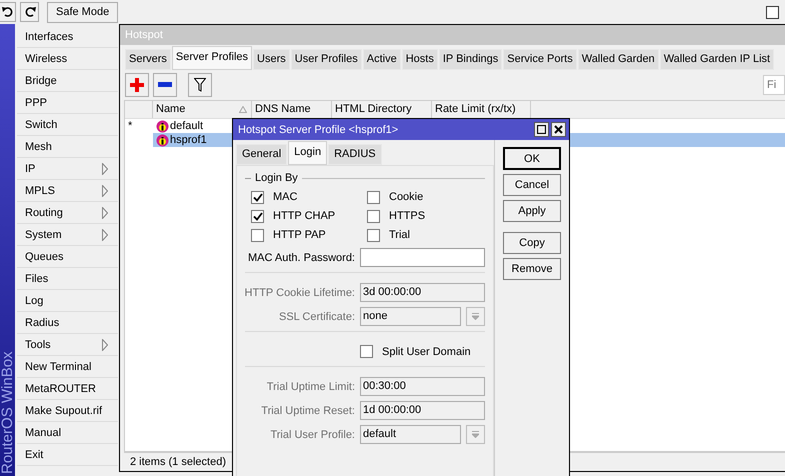 This screenshot has height=476, width=785. I want to click on brand-text: RouterOS WinBox, so click(7, 412).